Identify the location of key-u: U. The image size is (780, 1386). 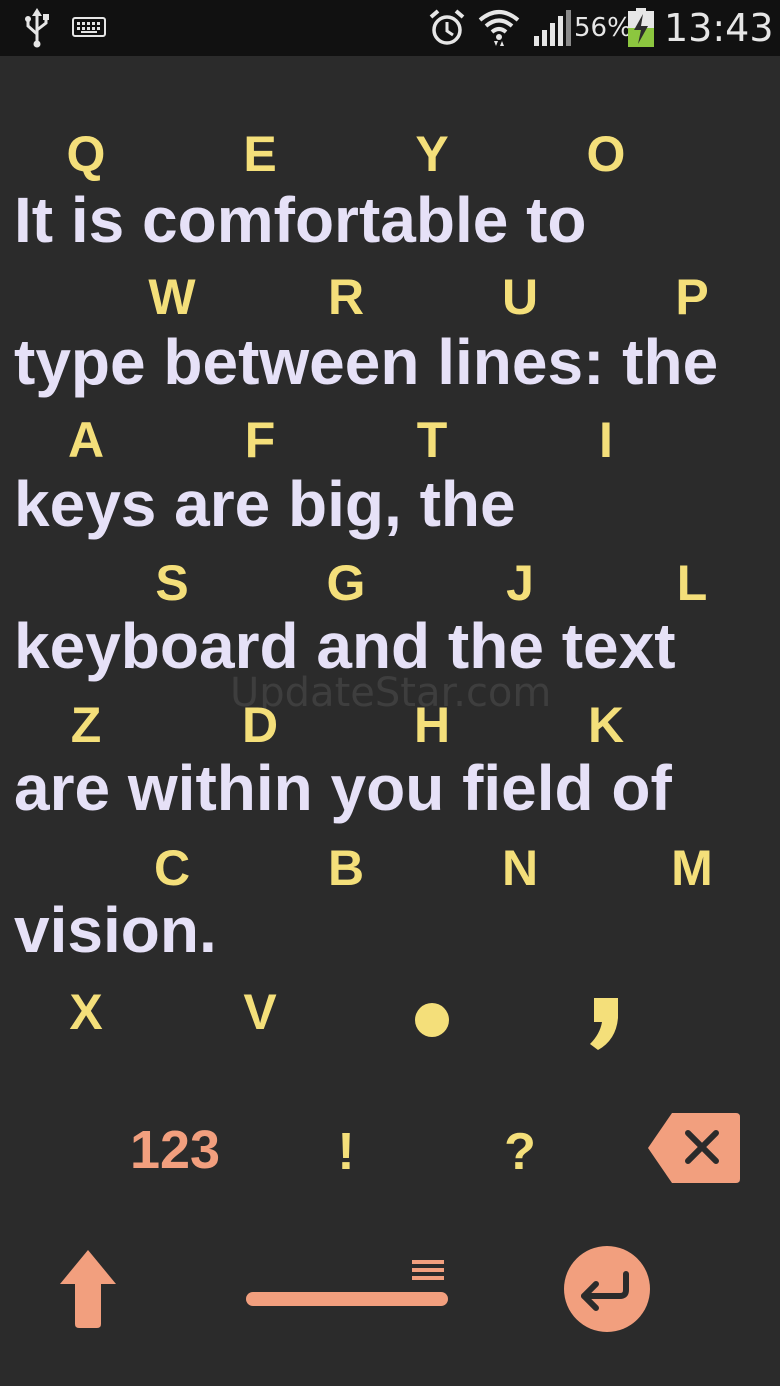
(520, 297).